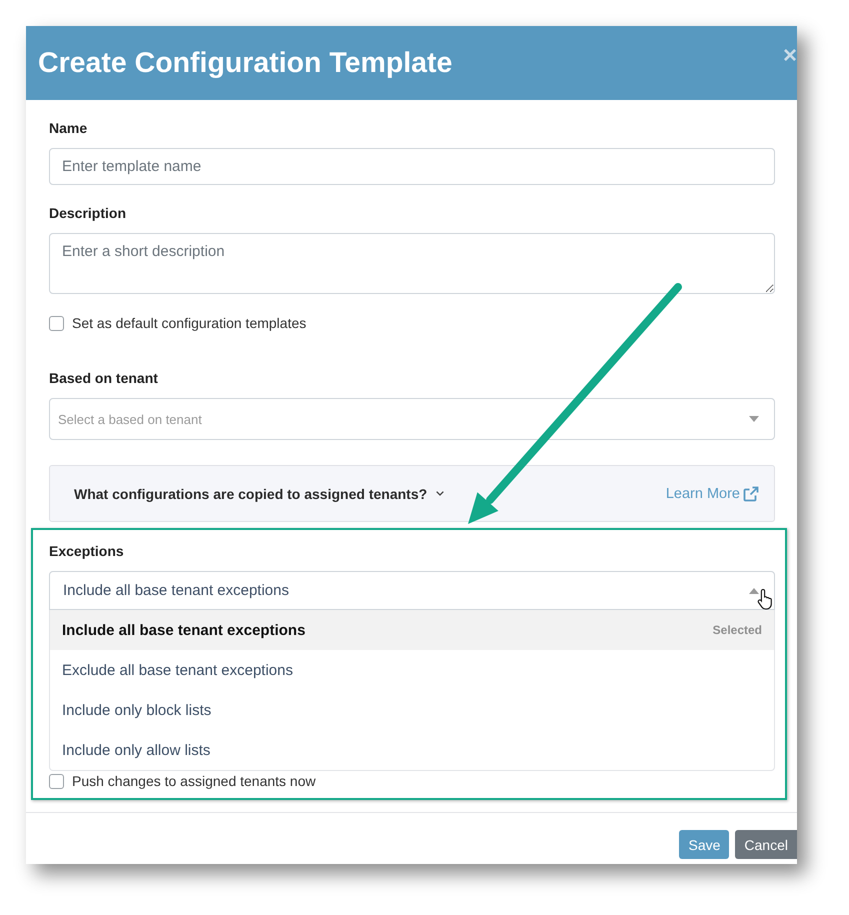 The height and width of the screenshot is (915, 849). What do you see at coordinates (189, 323) in the screenshot?
I see `checkbox-label: Set as default configuration templates` at bounding box center [189, 323].